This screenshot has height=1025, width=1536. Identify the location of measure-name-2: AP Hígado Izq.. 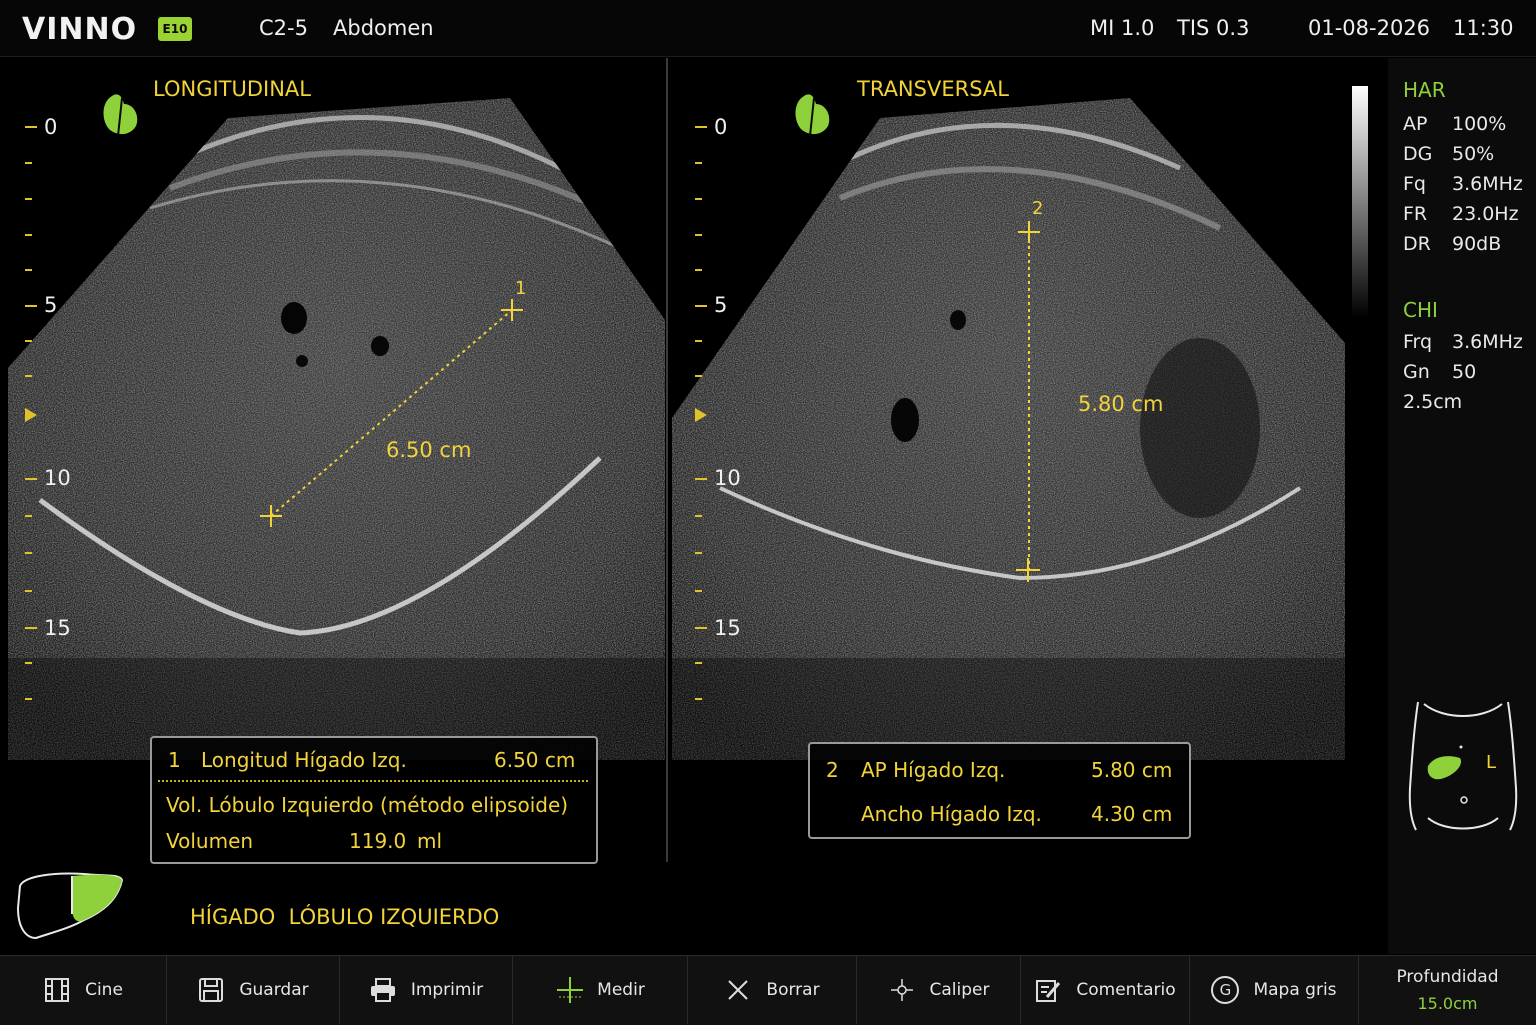
(933, 770).